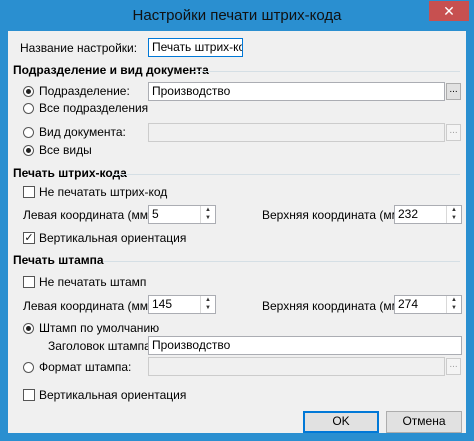  What do you see at coordinates (84, 91) in the screenshot?
I see `division-radio-label: Подразделение:` at bounding box center [84, 91].